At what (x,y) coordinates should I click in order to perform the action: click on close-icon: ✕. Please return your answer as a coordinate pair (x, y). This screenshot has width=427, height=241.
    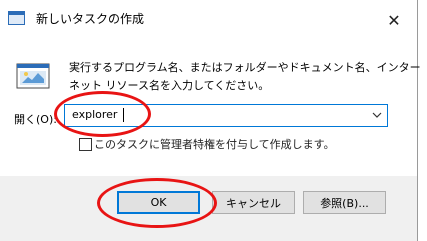
    Looking at the image, I should click on (394, 20).